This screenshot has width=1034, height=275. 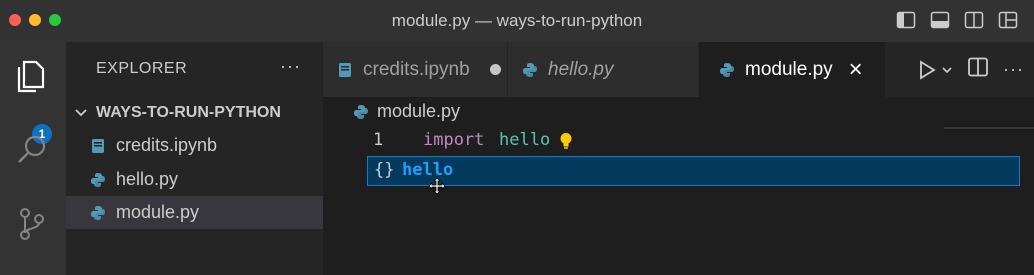 I want to click on toggle-primary-sidebar-icon, so click(x=906, y=20).